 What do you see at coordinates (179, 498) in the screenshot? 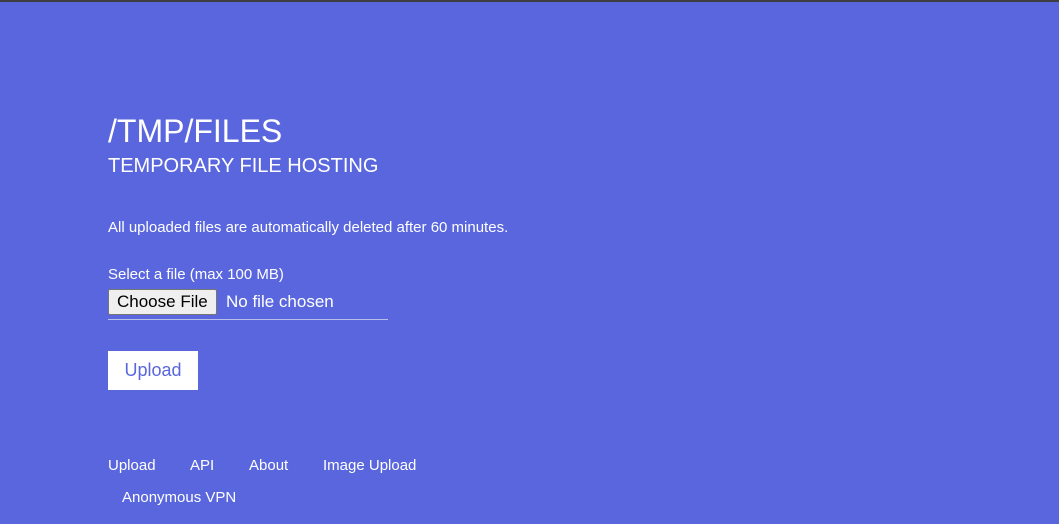
I see `footer-link-anonymous-vpn: Anonymous VPN` at bounding box center [179, 498].